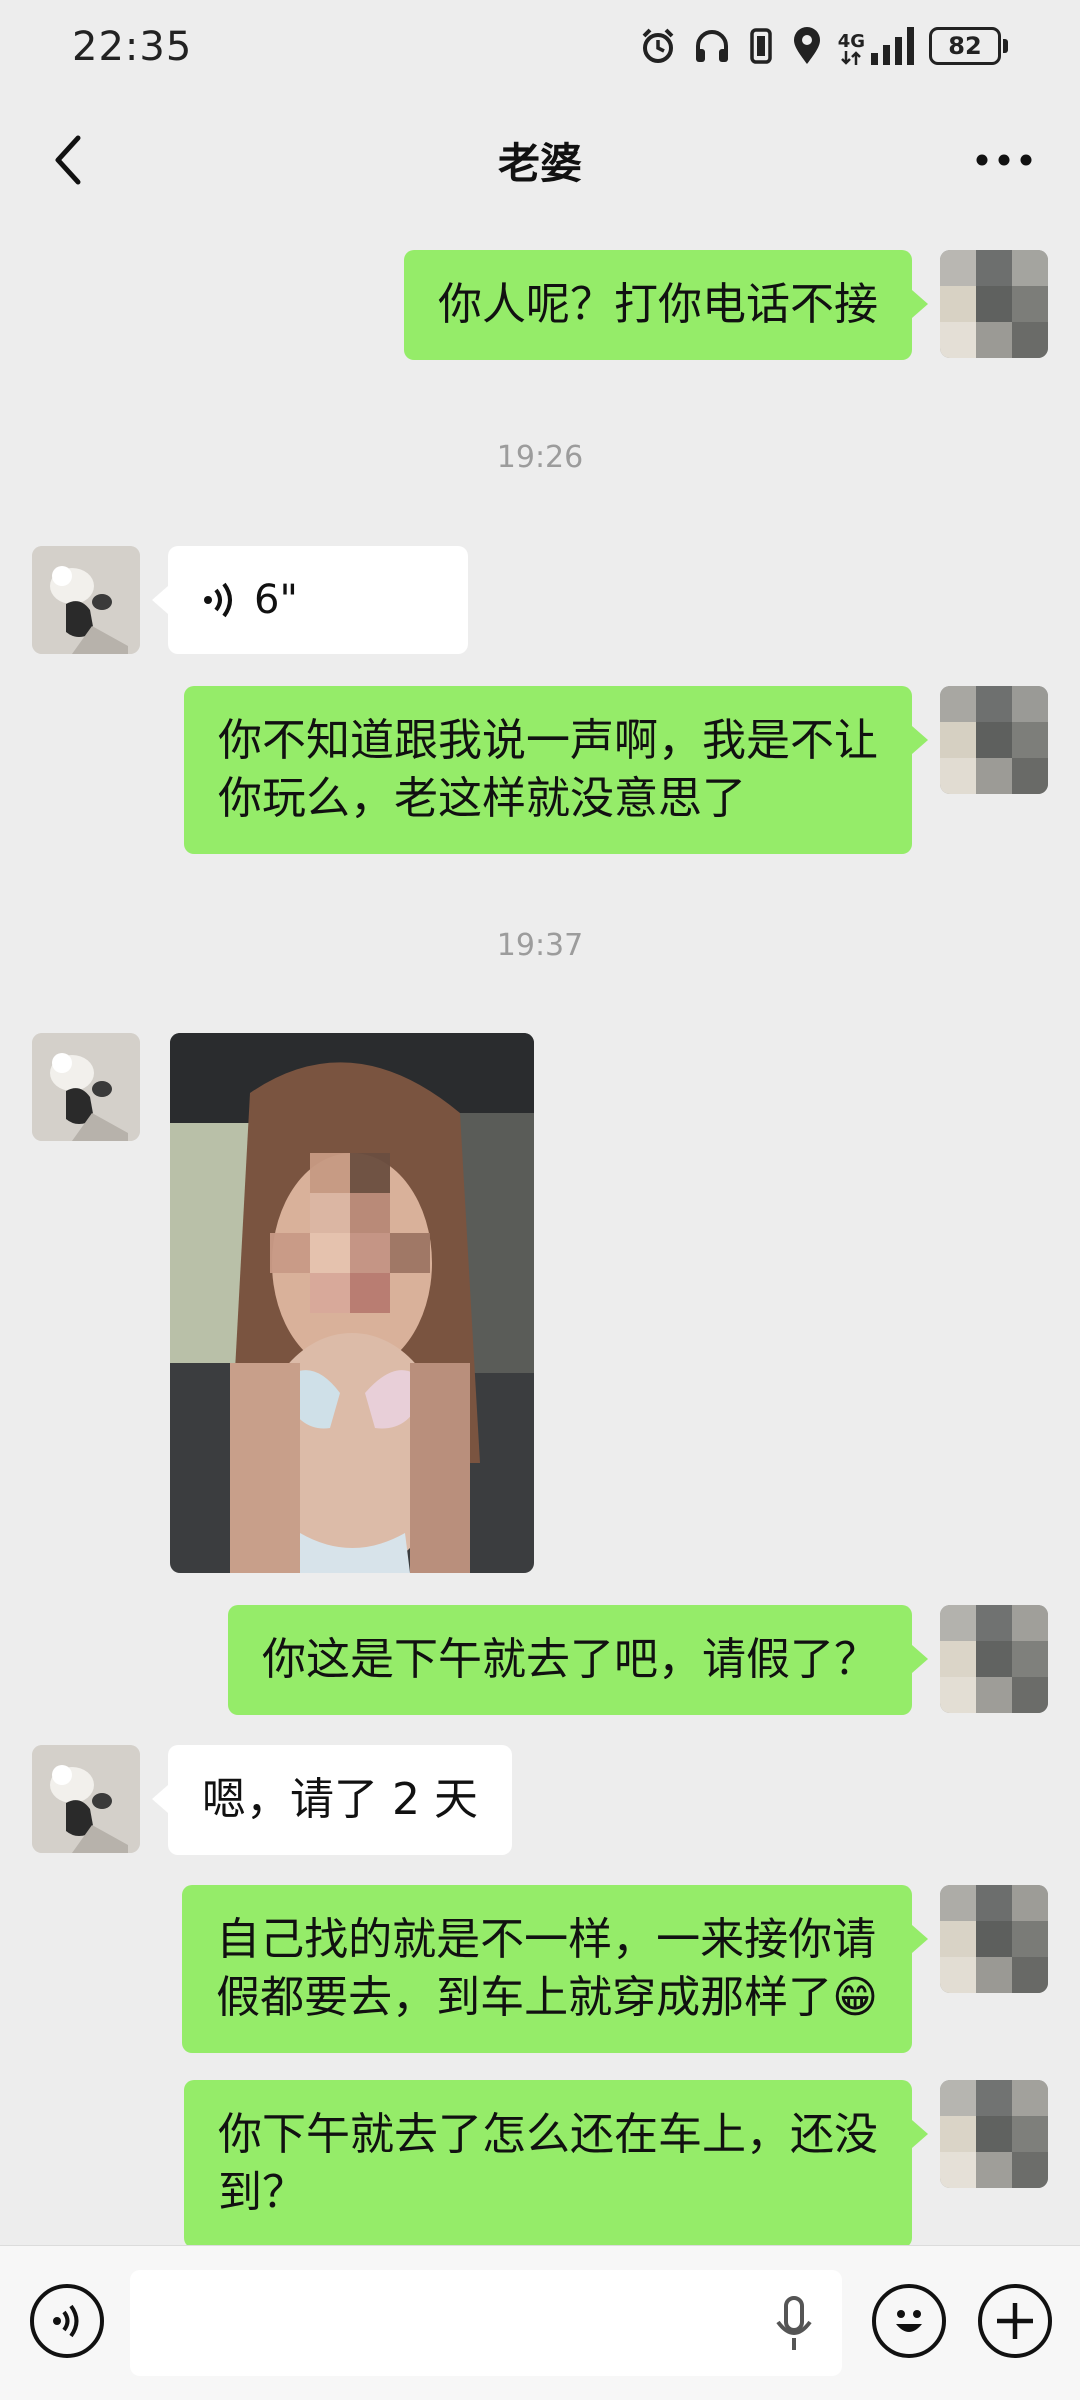 Image resolution: width=1080 pixels, height=2400 pixels. I want to click on message-row: 自己找的就是不一样，一来接你请 假都要去，到车上就穿成那样了😁, so click(540, 1969).